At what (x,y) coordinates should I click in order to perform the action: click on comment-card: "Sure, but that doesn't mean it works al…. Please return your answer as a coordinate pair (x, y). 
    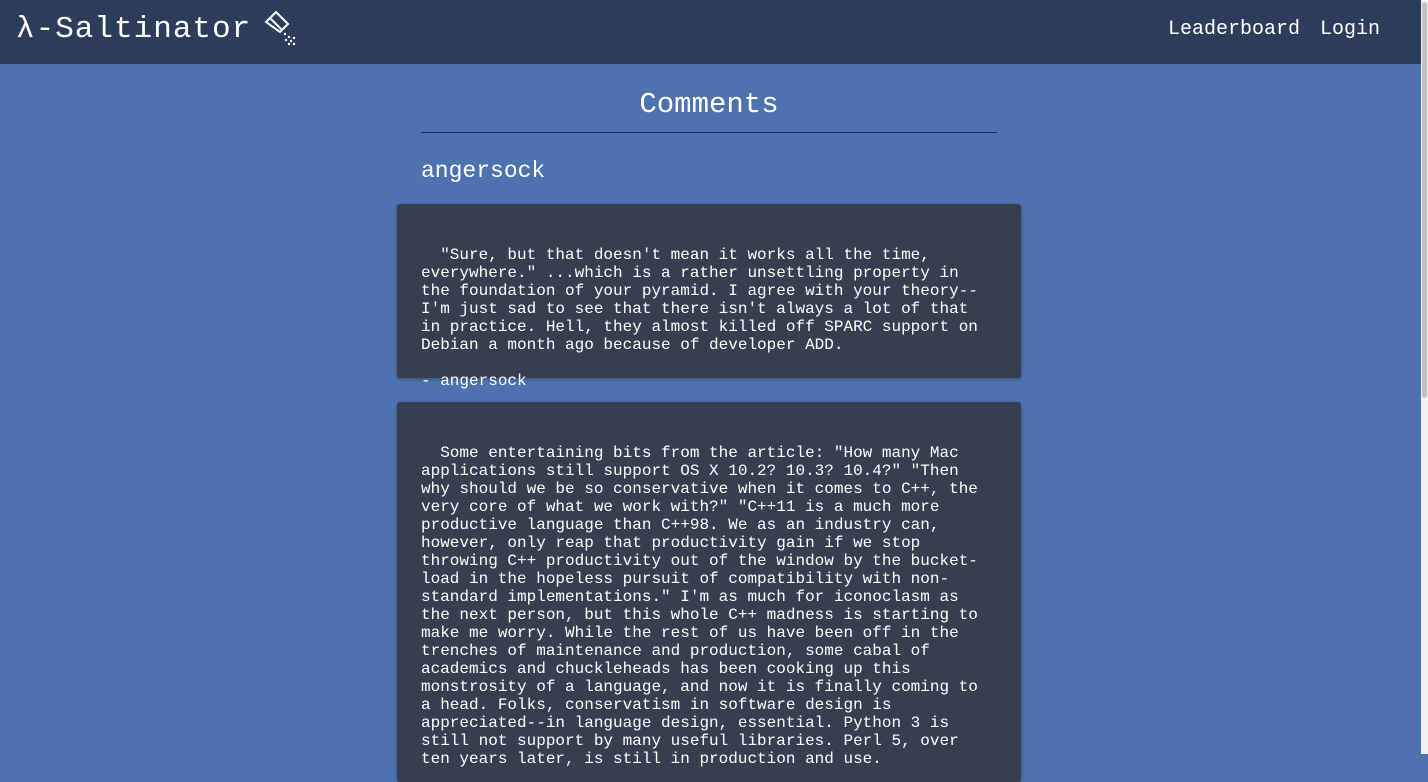
    Looking at the image, I should click on (709, 297).